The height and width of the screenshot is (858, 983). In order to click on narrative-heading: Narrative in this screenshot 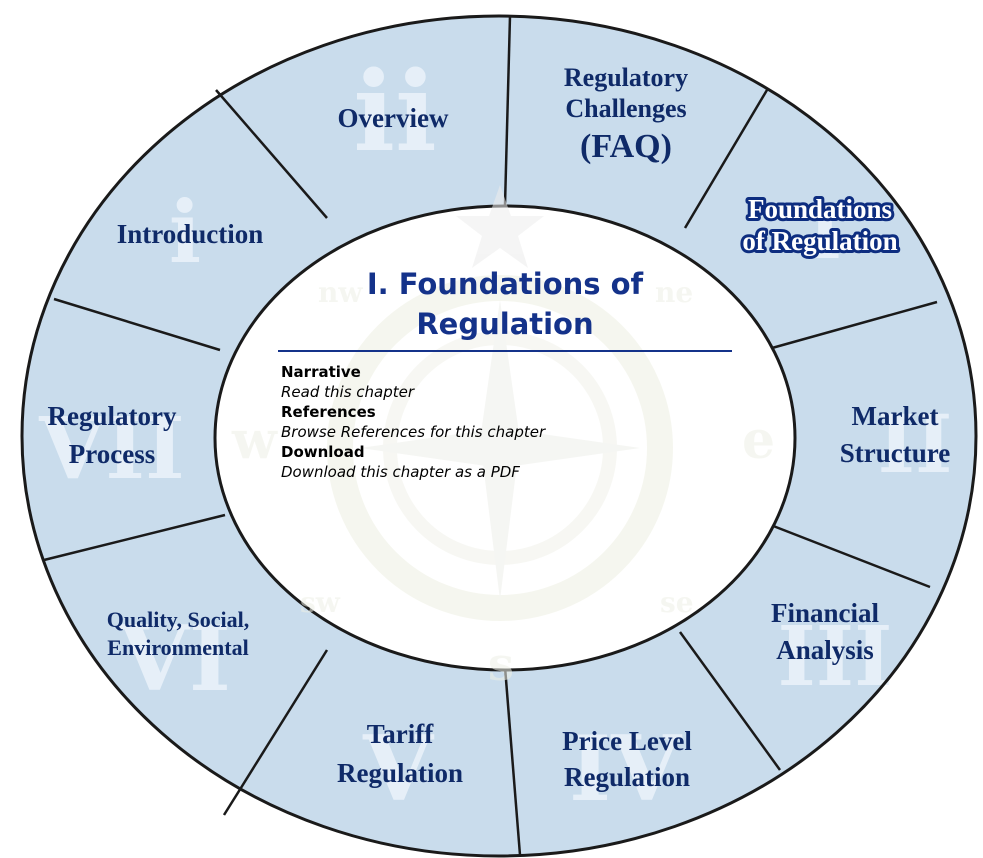, I will do `click(501, 372)`.